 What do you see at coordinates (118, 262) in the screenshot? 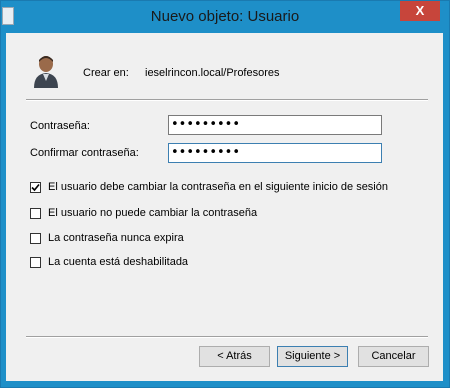
I see `option-label: La cuenta está deshabilitada` at bounding box center [118, 262].